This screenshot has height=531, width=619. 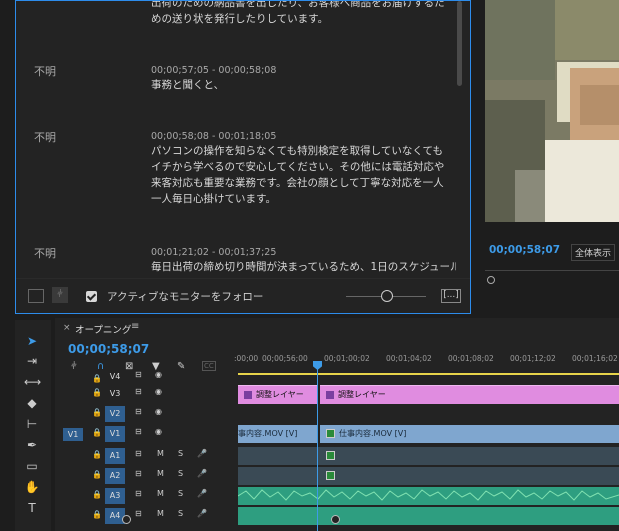 What do you see at coordinates (362, 394) in the screenshot?
I see `clip-label: 調整レイヤー` at bounding box center [362, 394].